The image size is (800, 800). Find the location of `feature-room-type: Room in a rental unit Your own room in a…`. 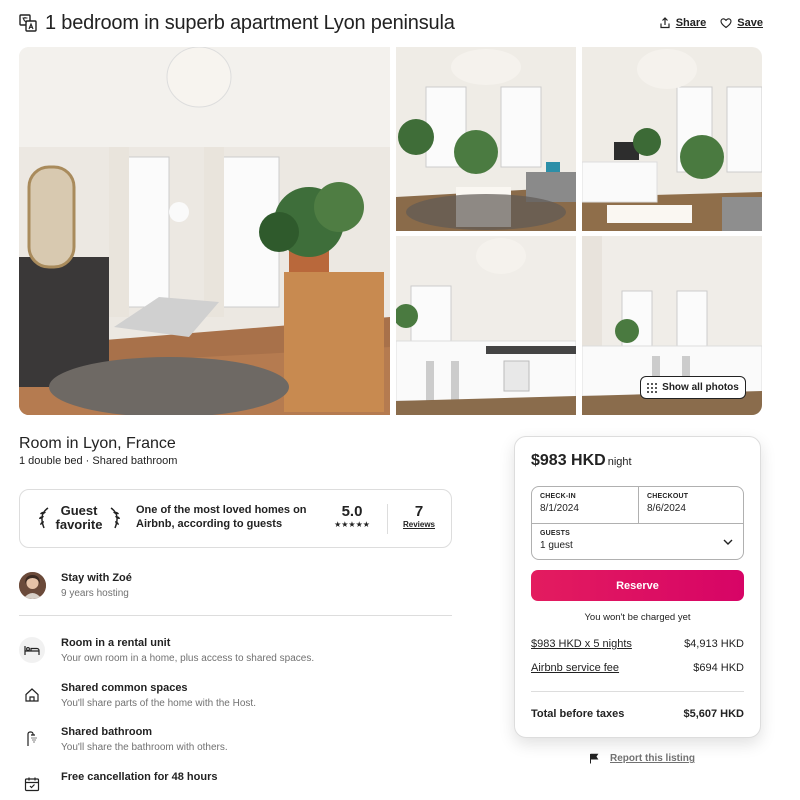

feature-room-type: Room in a rental unit Your own room in a… is located at coordinates (235, 654).